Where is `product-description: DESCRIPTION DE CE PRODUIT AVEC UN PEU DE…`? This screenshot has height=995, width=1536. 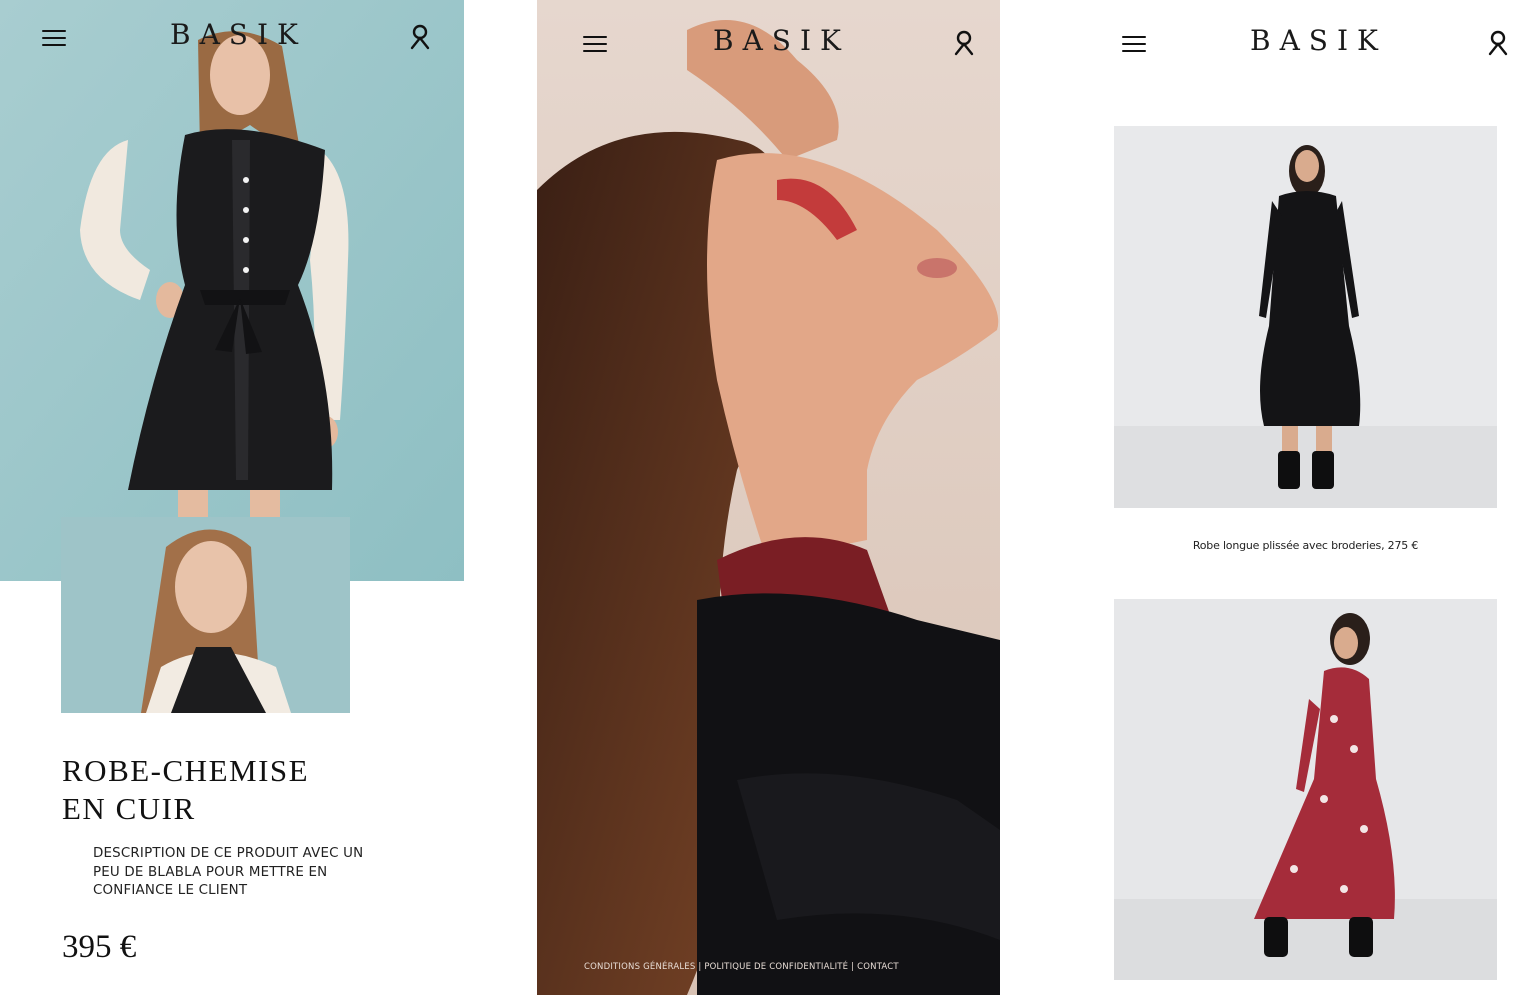
product-description: DESCRIPTION DE CE PRODUIT AVEC UN PEU DE… is located at coordinates (228, 872).